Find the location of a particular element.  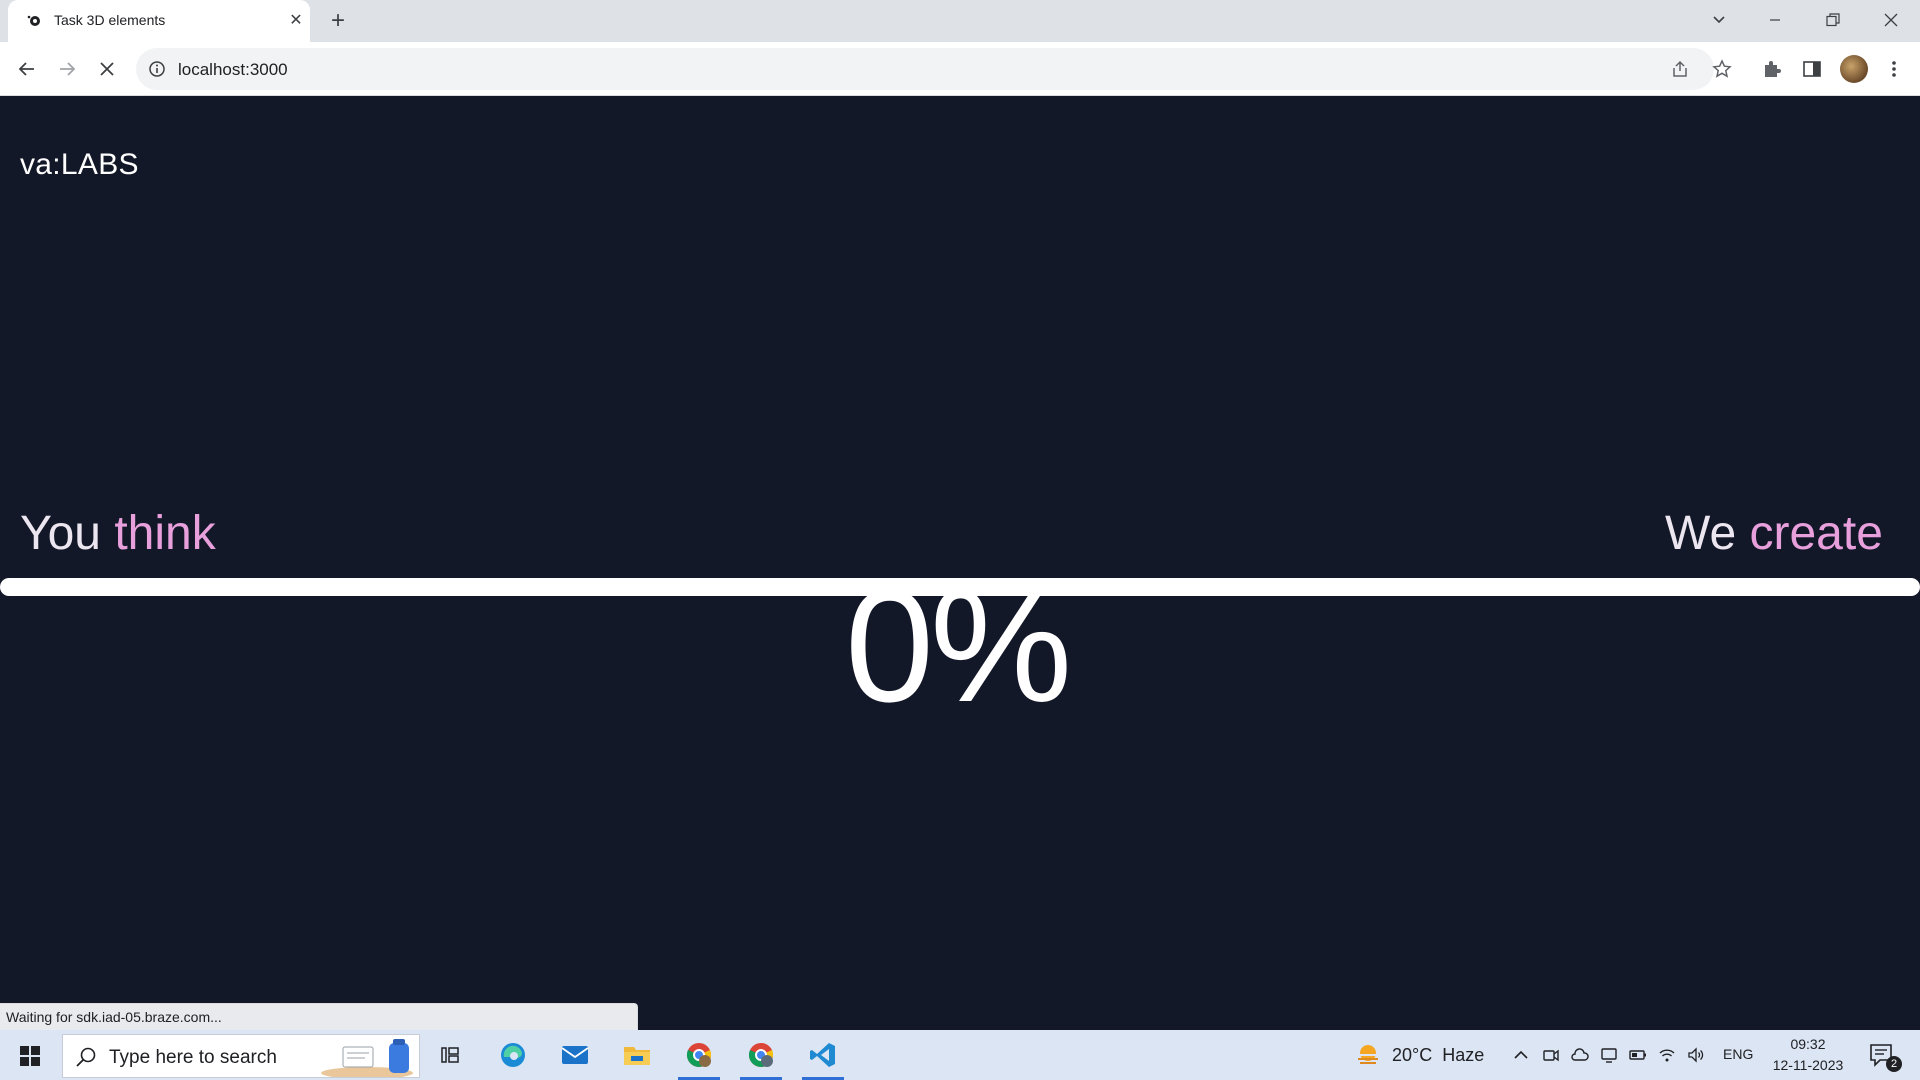

windows-start-icon is located at coordinates (30, 1056).